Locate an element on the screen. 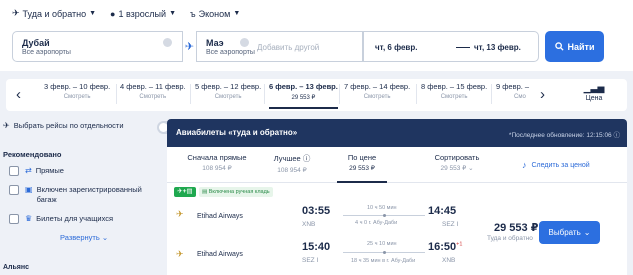 This screenshot has width=633, height=275. passengers-select: ● 1 взрослый ▼ is located at coordinates (143, 13).